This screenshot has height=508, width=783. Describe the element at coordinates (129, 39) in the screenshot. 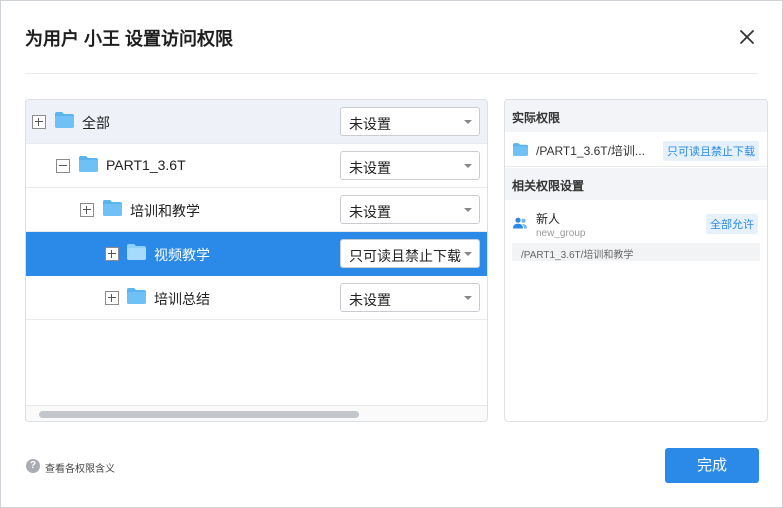

I see `dialog-title: 为用户 小王 设置访问权限` at that location.